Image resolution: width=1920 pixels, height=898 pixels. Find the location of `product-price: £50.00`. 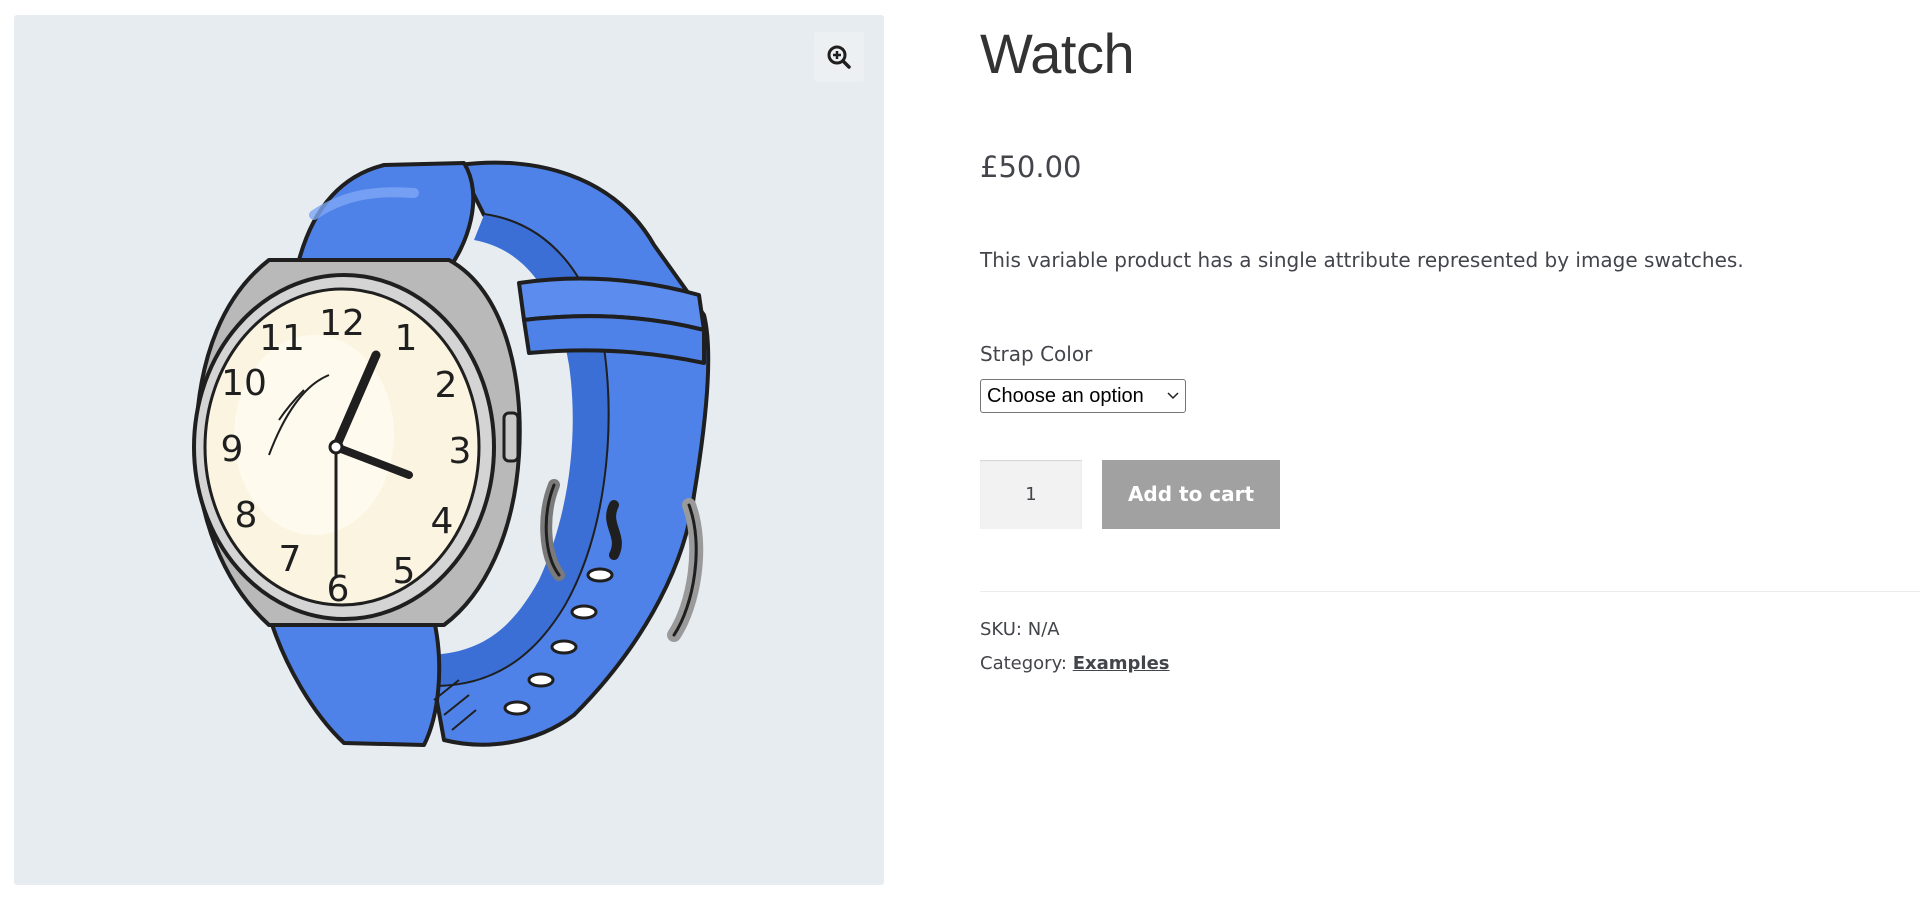

product-price: £50.00 is located at coordinates (1031, 167).